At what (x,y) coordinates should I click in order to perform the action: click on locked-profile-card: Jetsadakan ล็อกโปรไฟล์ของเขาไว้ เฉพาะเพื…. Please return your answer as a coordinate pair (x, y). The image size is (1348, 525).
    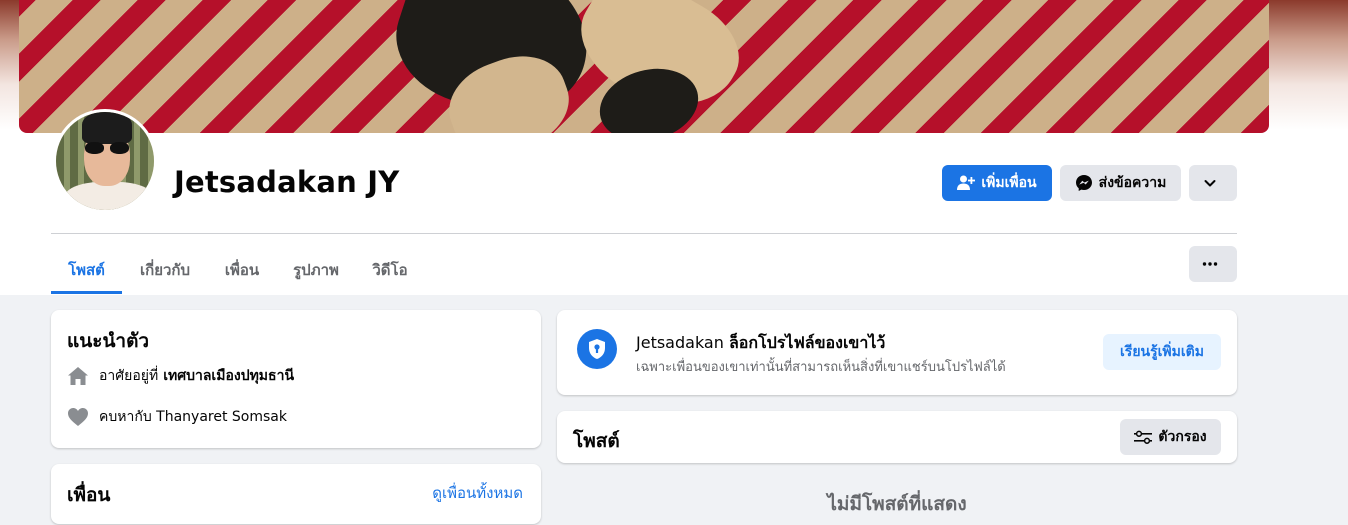
    Looking at the image, I should click on (897, 352).